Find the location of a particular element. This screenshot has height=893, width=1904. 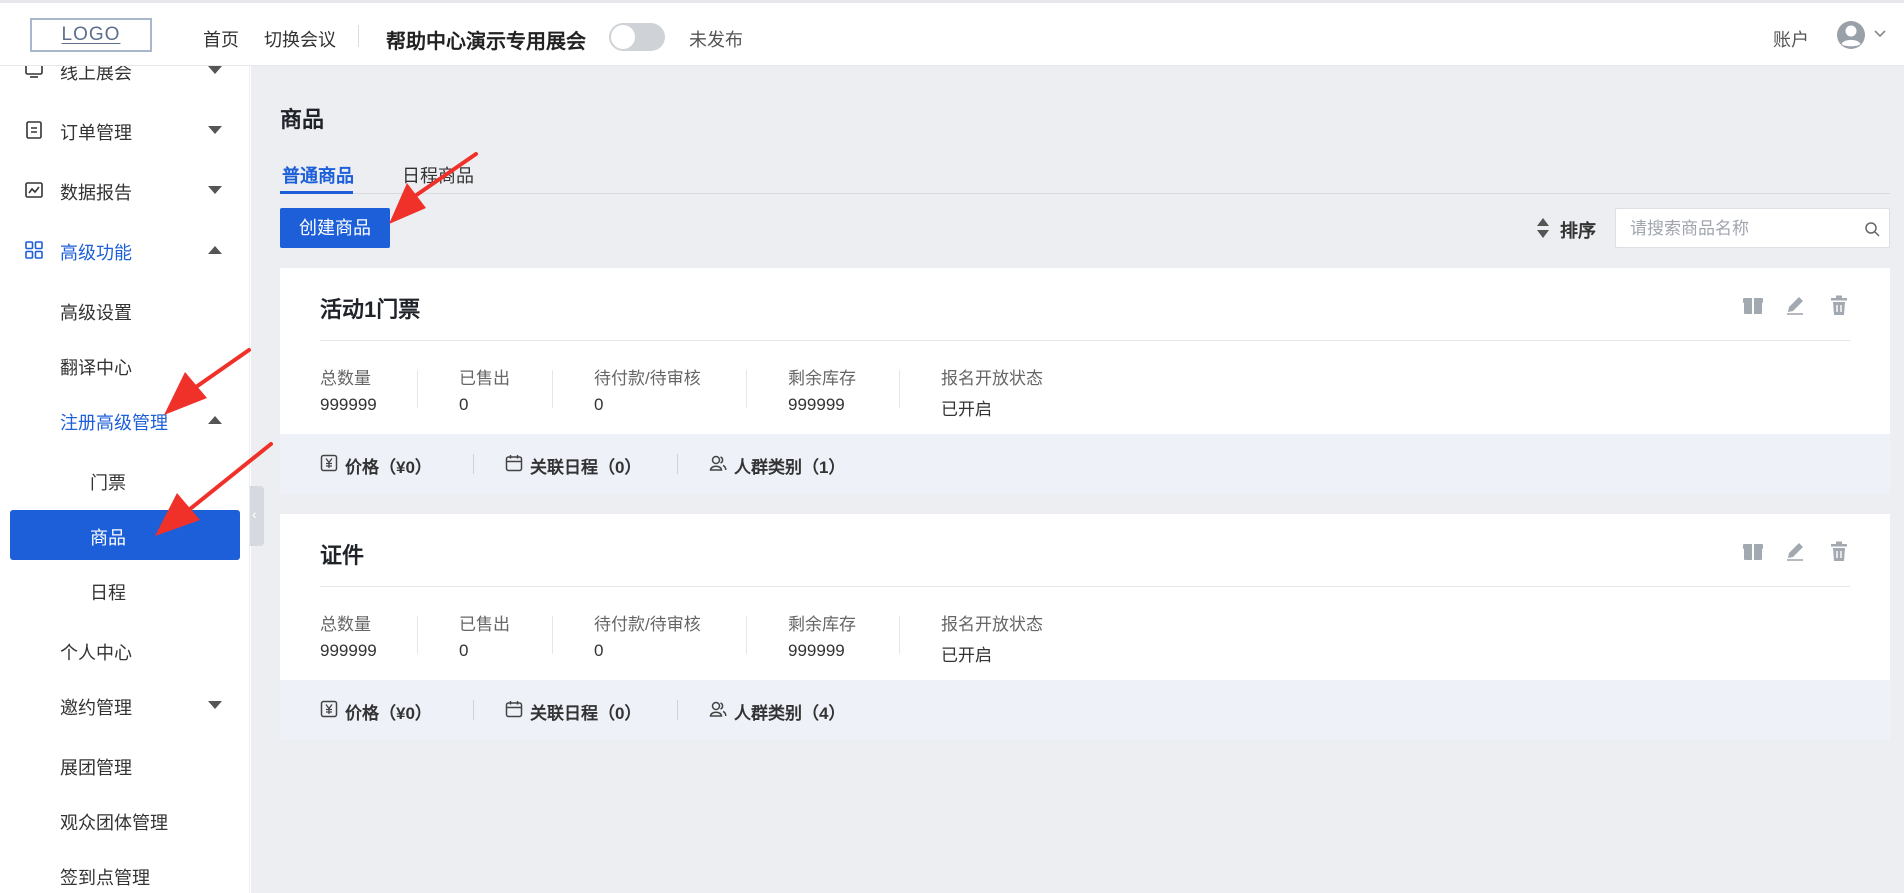

sidebar-item-label: 线上展会 is located at coordinates (96, 74).